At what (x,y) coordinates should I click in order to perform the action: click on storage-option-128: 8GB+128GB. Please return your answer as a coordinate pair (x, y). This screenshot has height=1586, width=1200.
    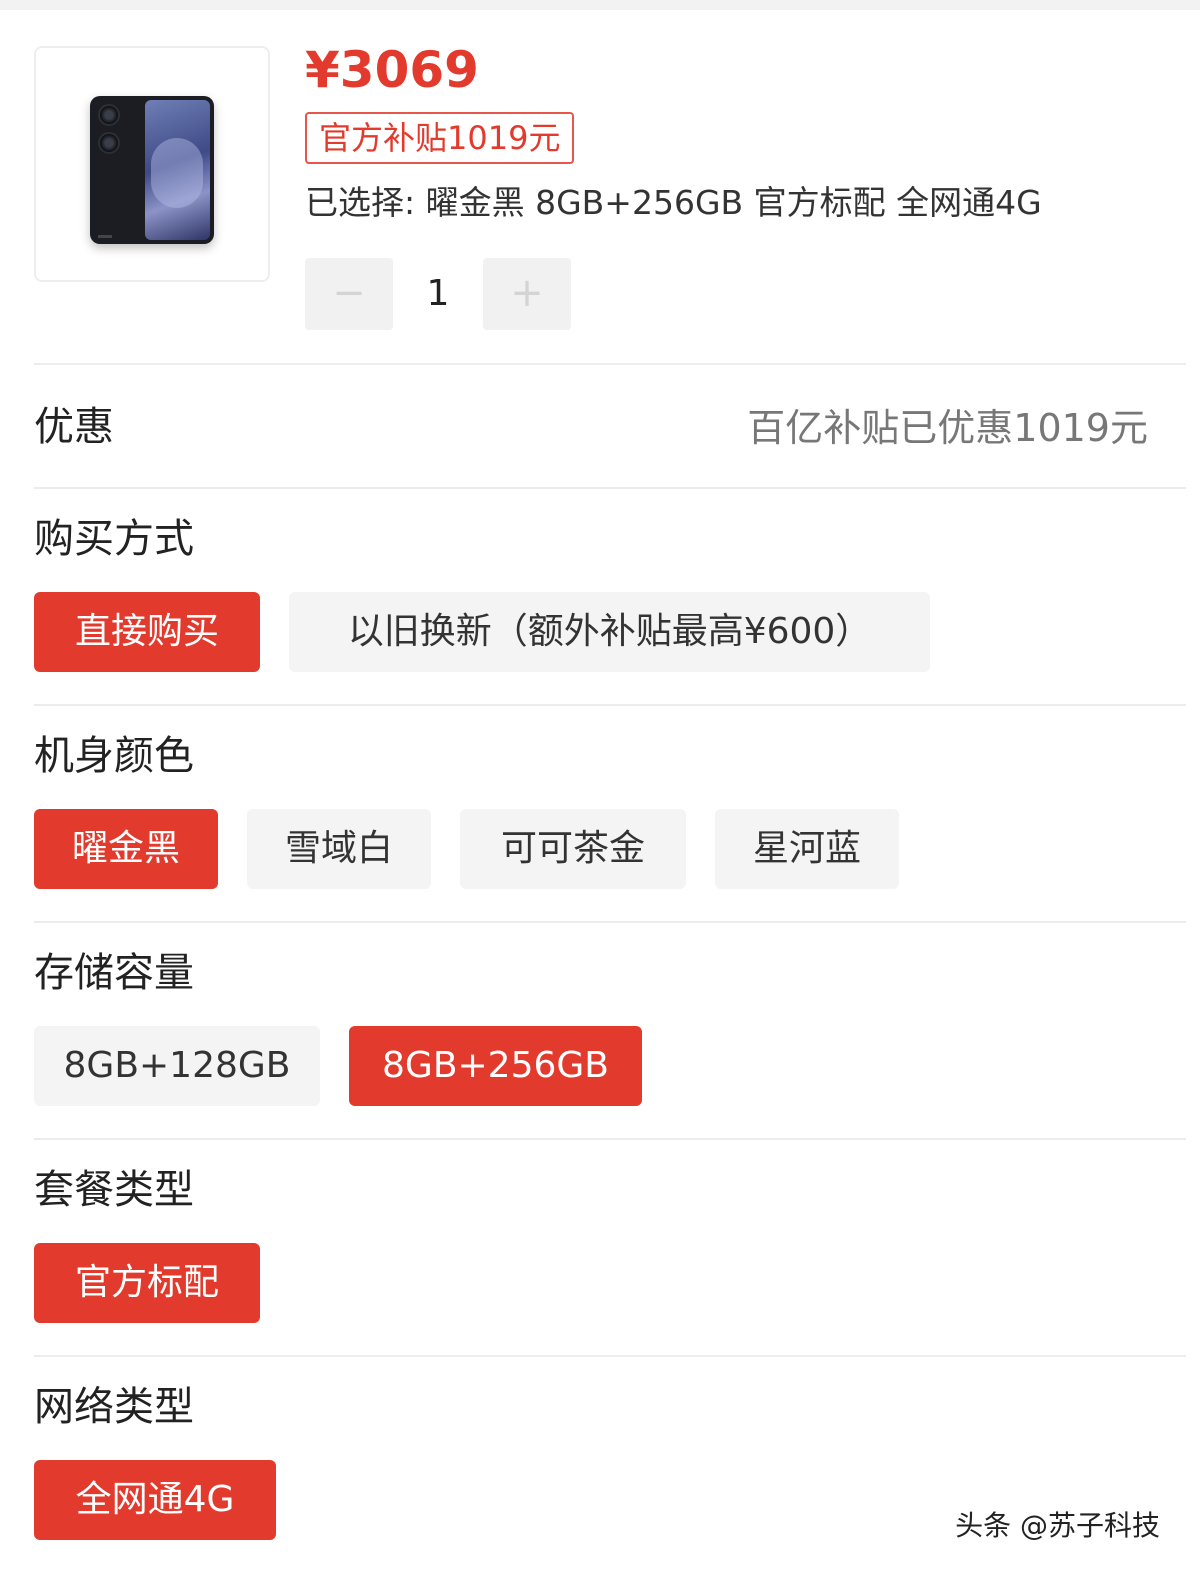
    Looking at the image, I should click on (177, 1066).